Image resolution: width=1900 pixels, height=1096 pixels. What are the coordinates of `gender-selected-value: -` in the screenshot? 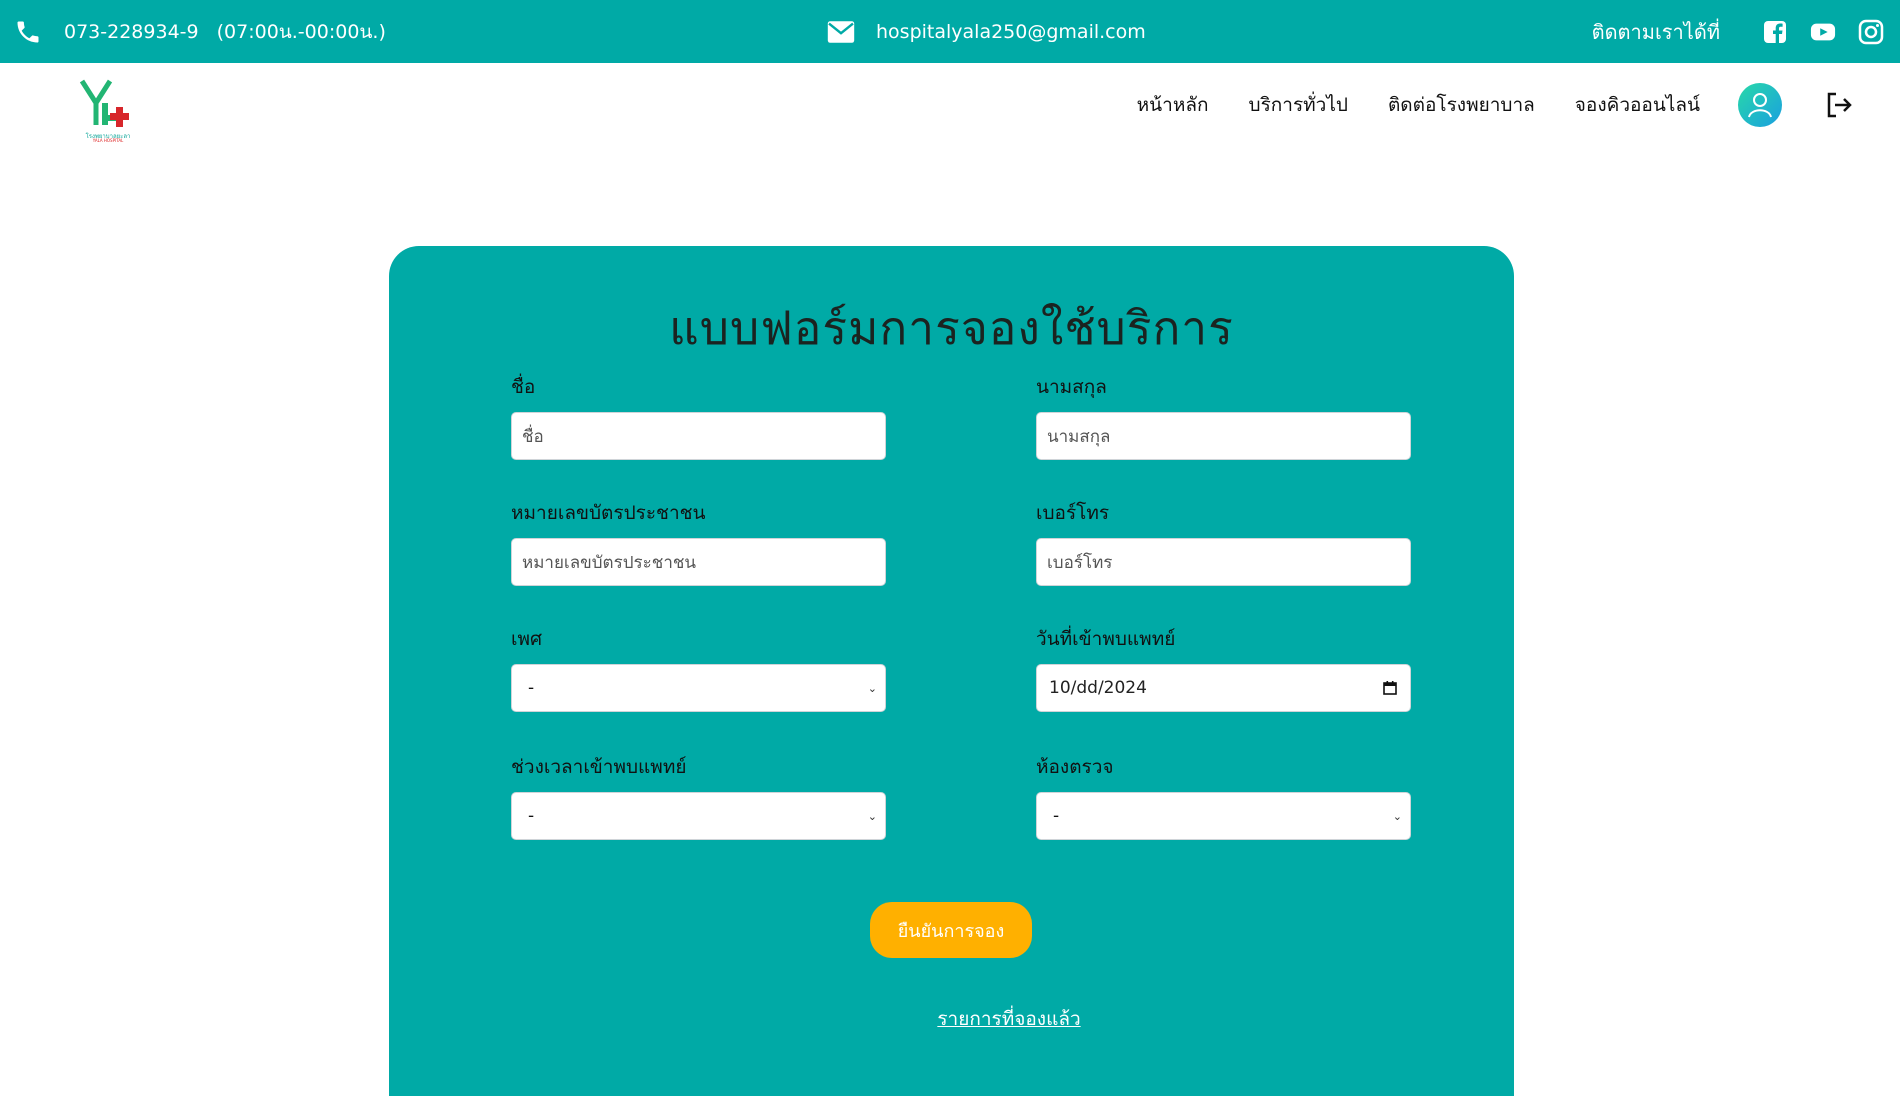 It's located at (531, 688).